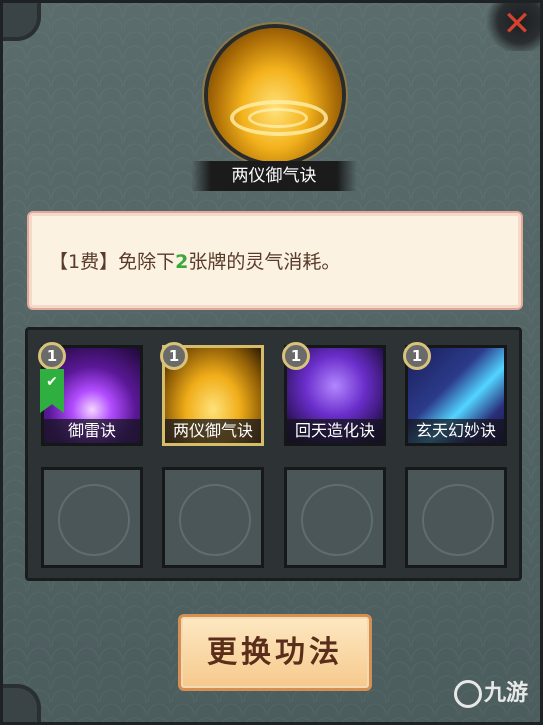 The image size is (543, 725). I want to click on swap-skill-button: 更换功法, so click(275, 652).